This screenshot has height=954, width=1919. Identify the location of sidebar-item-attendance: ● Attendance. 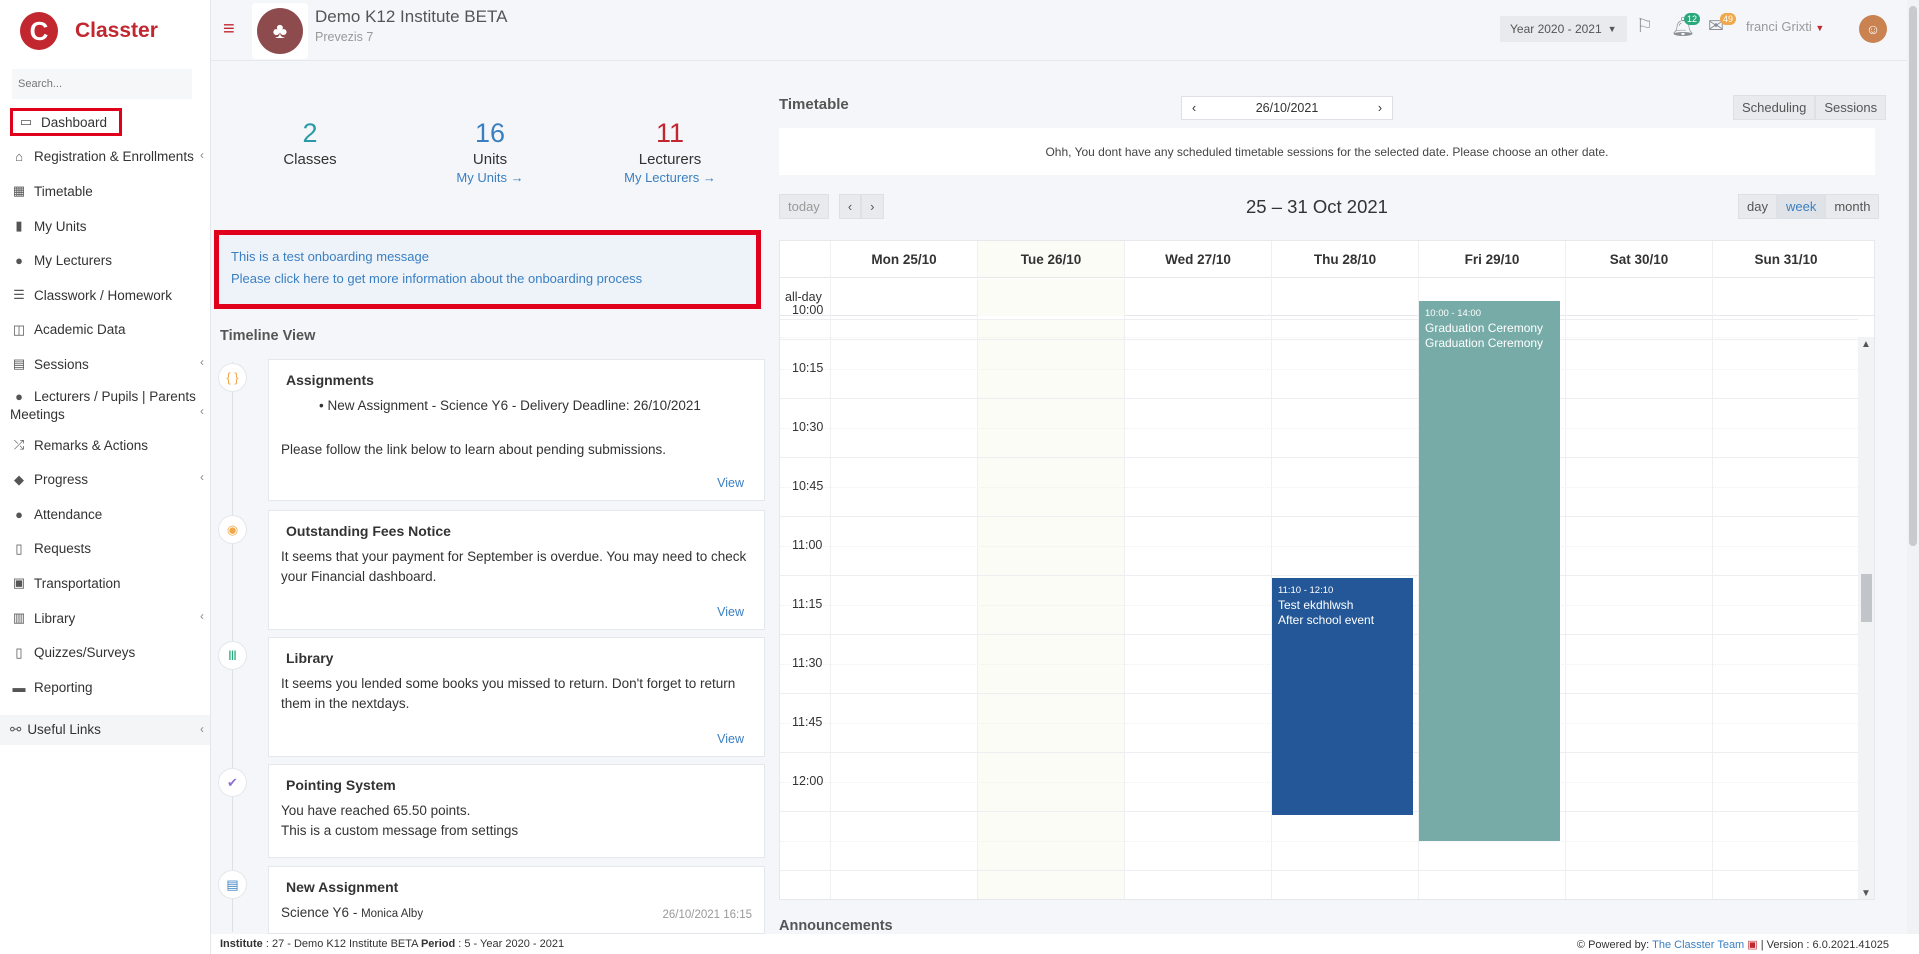
(105, 514).